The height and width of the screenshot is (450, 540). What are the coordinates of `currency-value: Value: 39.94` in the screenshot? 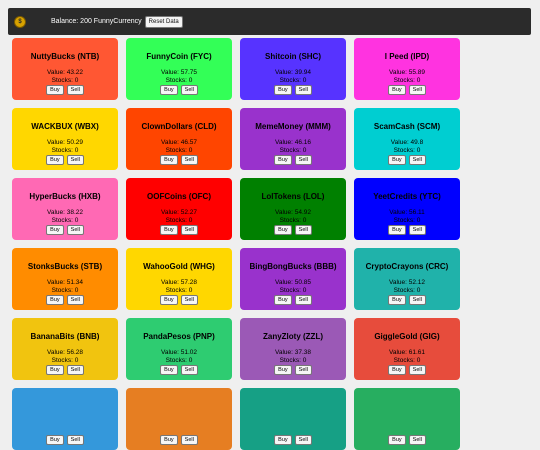 It's located at (293, 72).